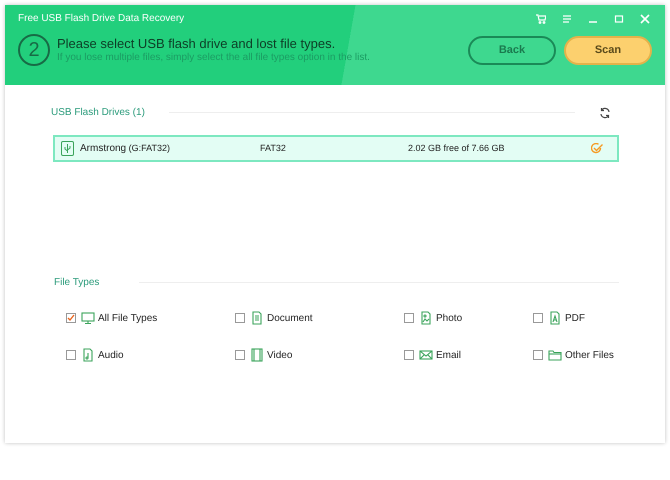  Describe the element at coordinates (319, 318) in the screenshot. I see `file-type-option: Document` at that location.